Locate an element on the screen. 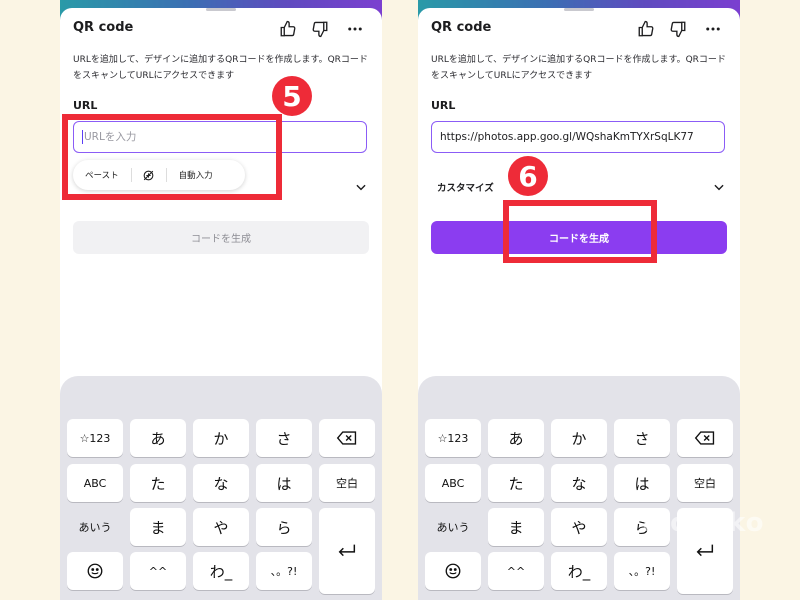 Image resolution: width=800 pixels, height=600 pixels. key-ra: ら is located at coordinates (284, 527).